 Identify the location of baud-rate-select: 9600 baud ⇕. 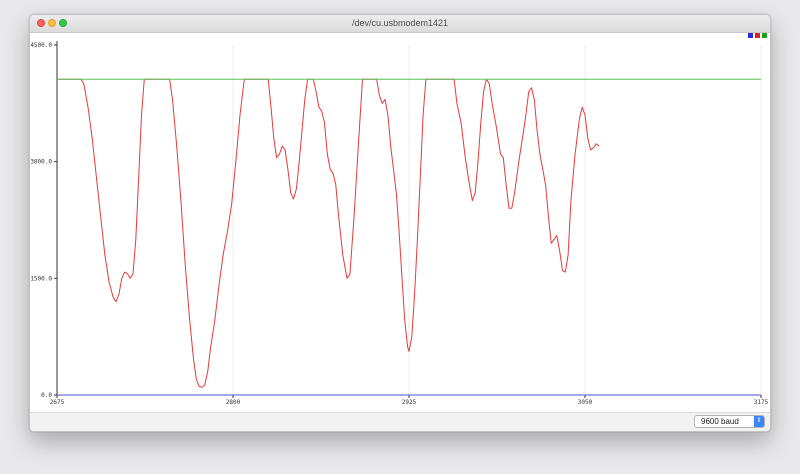
(729, 421).